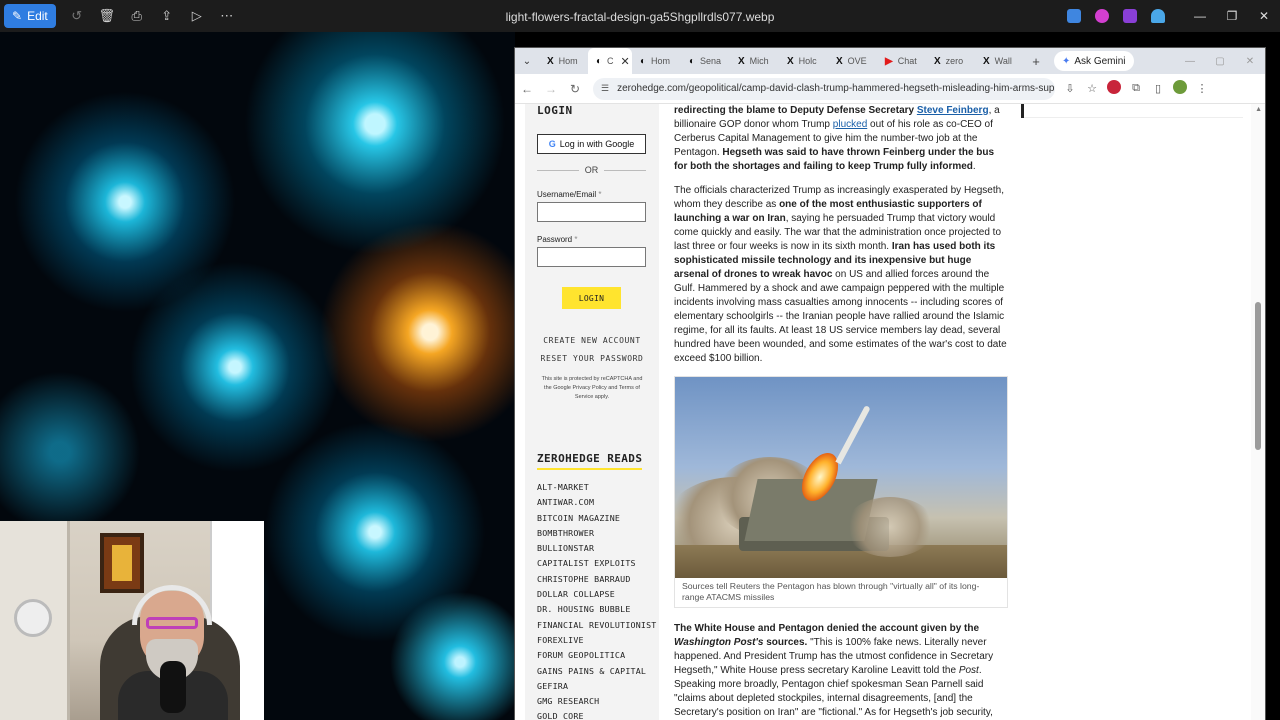  What do you see at coordinates (953, 110) in the screenshot?
I see `steve-feinberg-link: Steve Feinberg` at bounding box center [953, 110].